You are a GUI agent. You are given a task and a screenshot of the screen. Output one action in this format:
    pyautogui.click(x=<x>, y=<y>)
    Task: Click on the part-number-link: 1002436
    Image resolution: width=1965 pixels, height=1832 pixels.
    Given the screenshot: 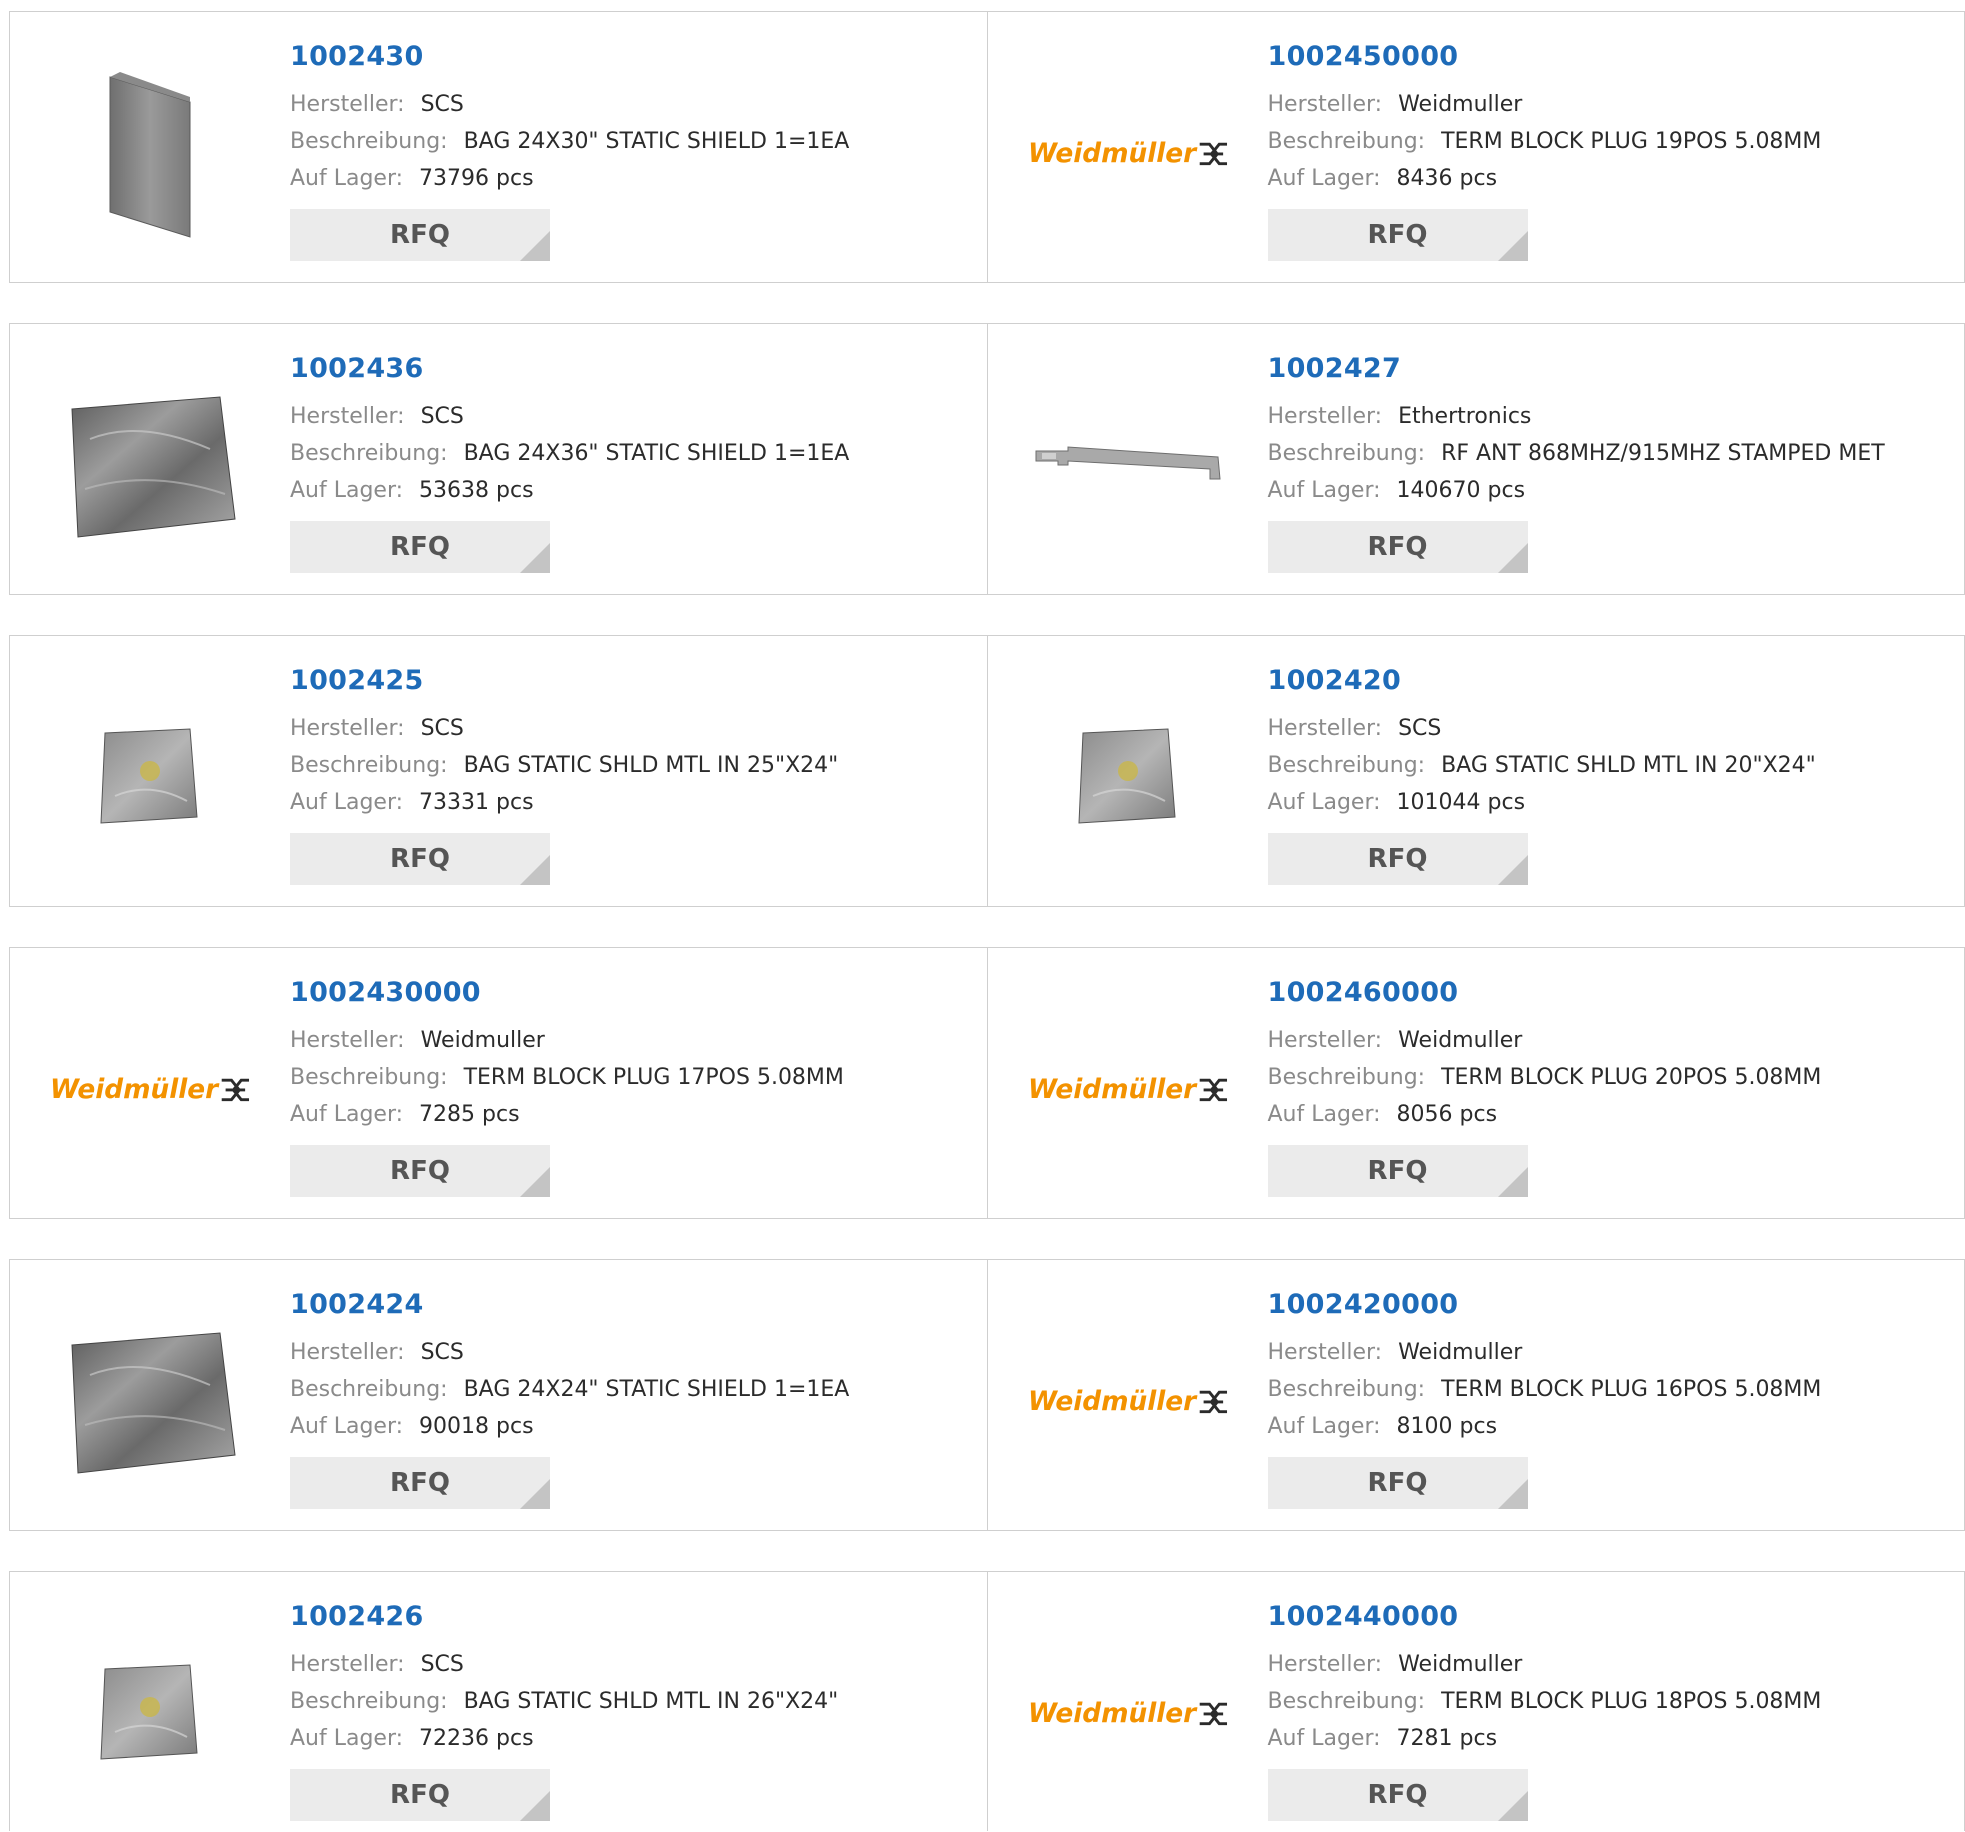 What is the action you would take?
    pyautogui.click(x=633, y=368)
    